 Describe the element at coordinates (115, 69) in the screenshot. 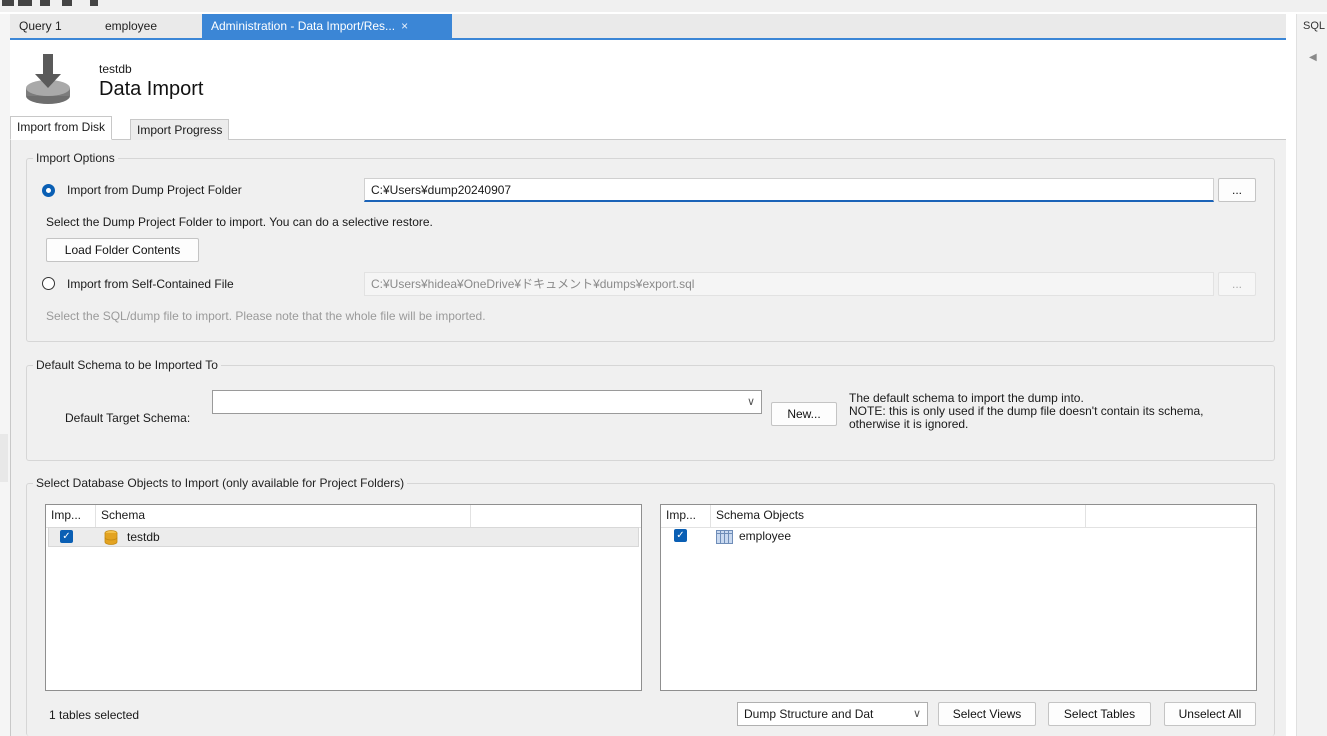

I see `schema-name: testdb` at that location.